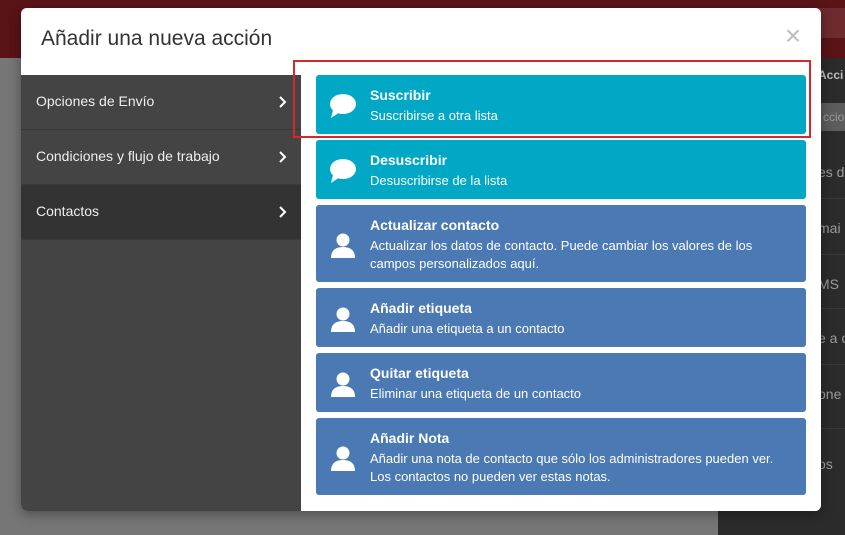 This screenshot has width=845, height=535. Describe the element at coordinates (400, 95) in the screenshot. I see `action-title: Suscribir` at that location.